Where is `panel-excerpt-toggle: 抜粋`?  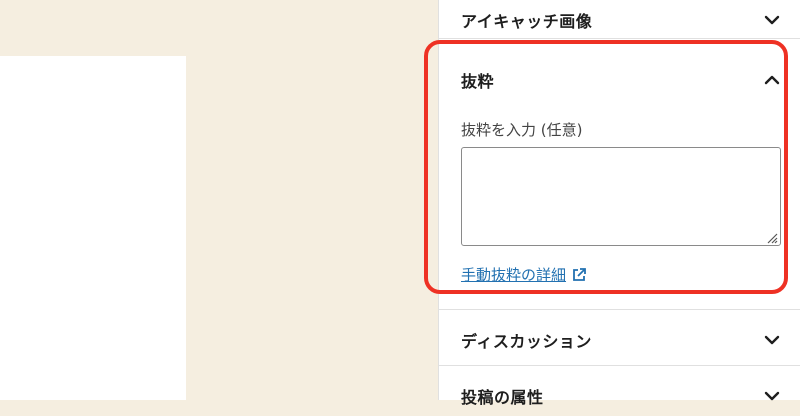
panel-excerpt-toggle: 抜粋 is located at coordinates (619, 80).